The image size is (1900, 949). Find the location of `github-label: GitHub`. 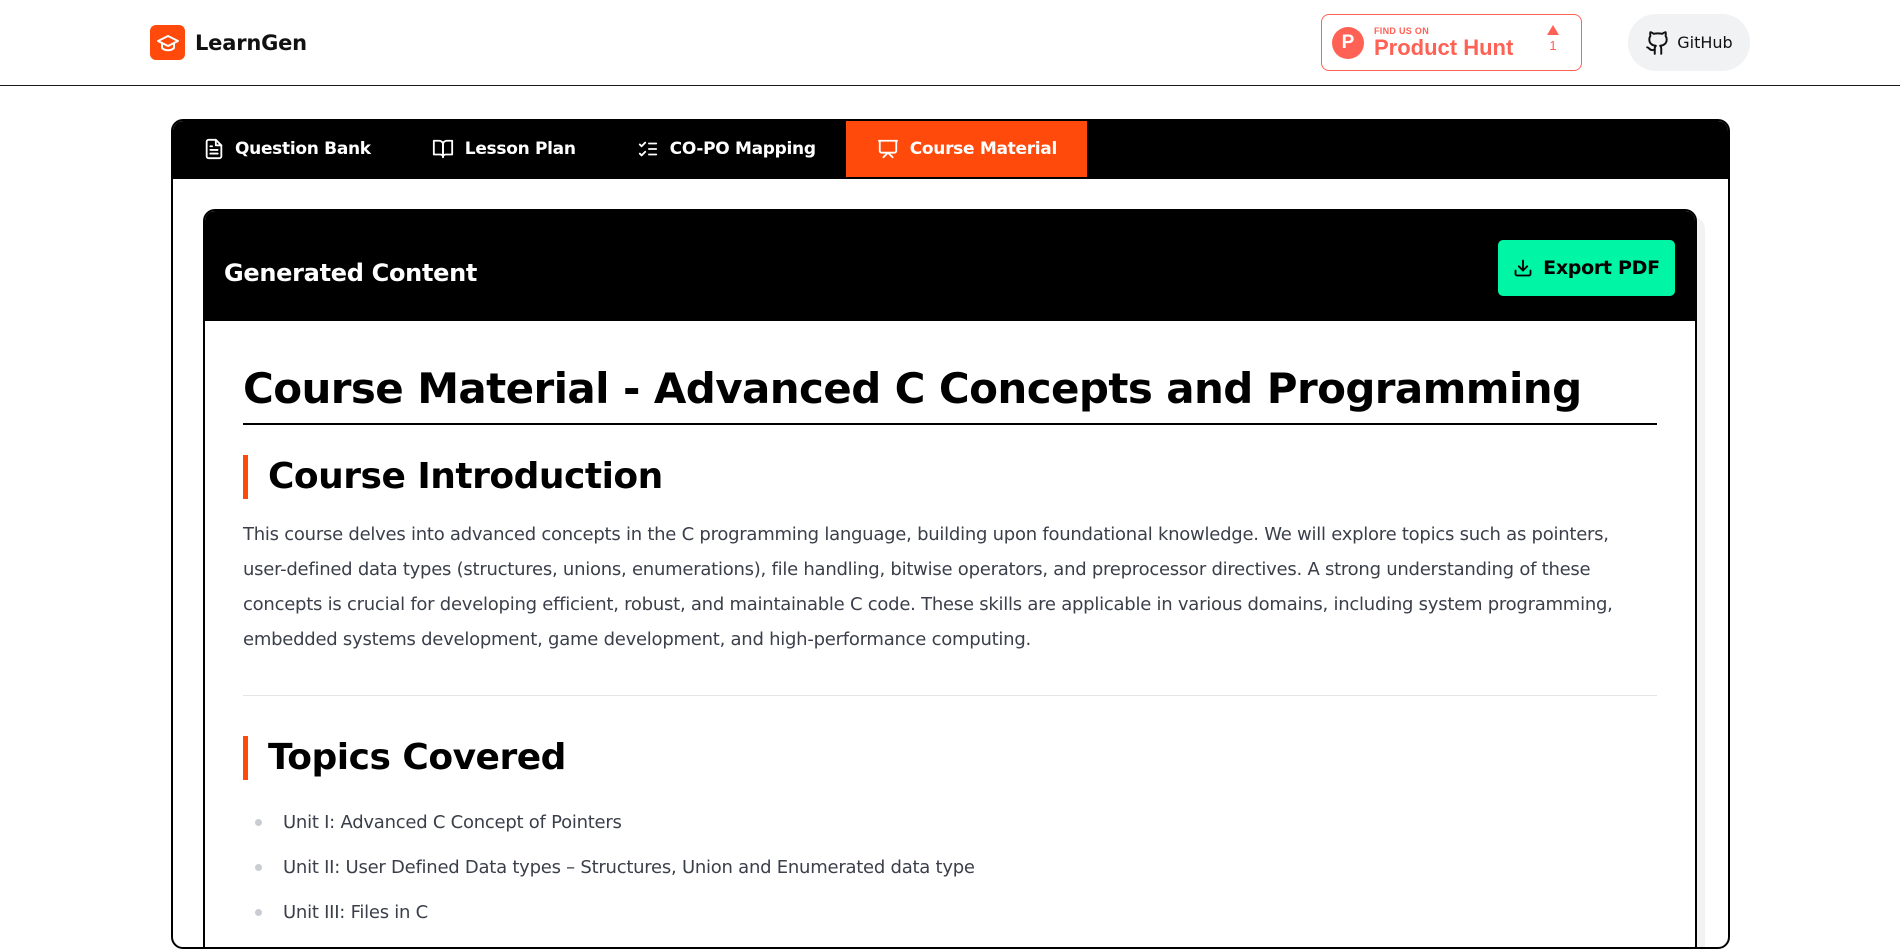

github-label: GitHub is located at coordinates (1705, 42).